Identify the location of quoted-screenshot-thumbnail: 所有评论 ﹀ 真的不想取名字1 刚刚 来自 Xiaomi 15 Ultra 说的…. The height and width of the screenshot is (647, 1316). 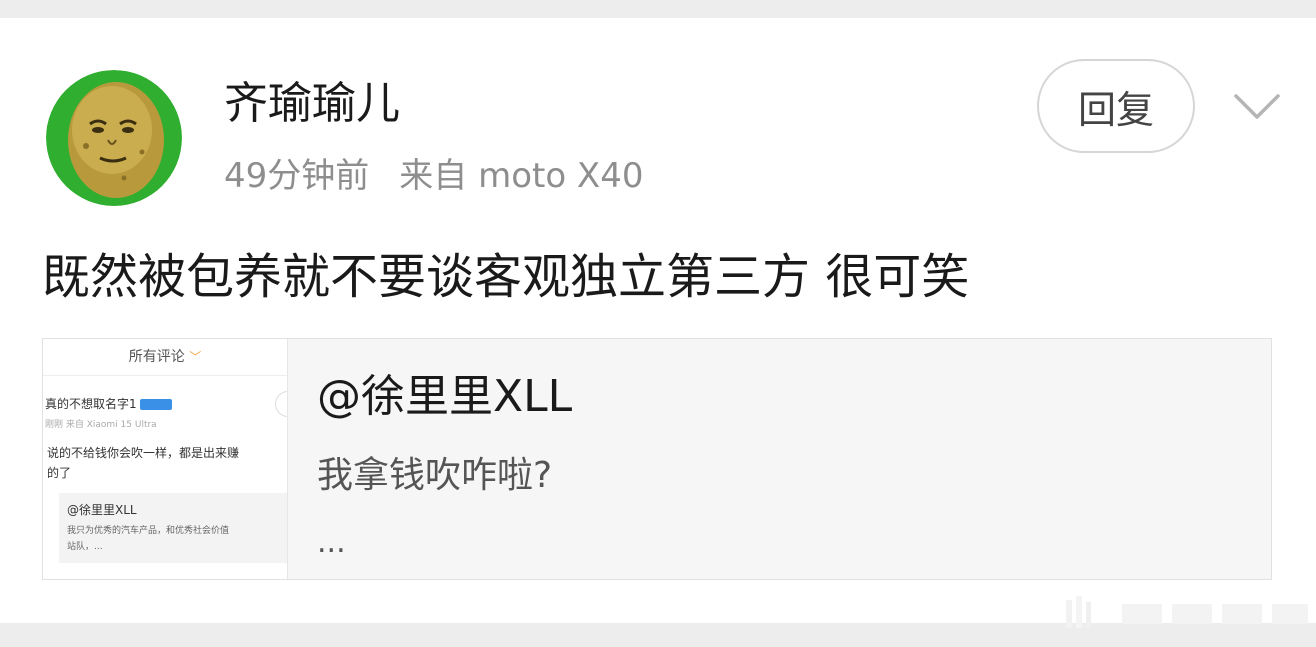
(165, 459).